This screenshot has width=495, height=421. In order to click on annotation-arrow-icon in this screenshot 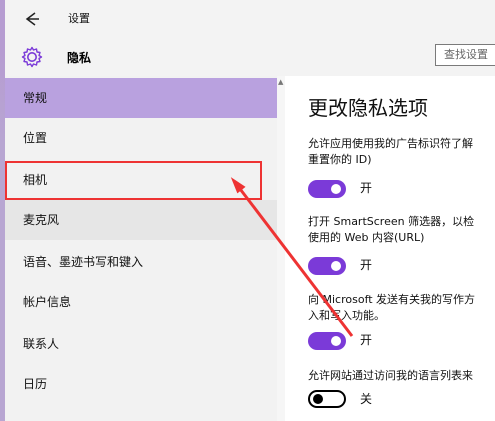, I will do `click(292, 257)`.